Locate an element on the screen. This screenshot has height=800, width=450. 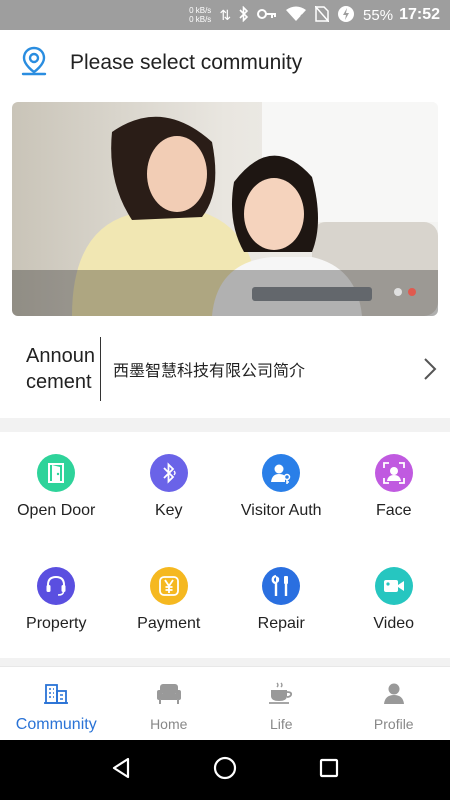
vpn-key-icon is located at coordinates (267, 15).